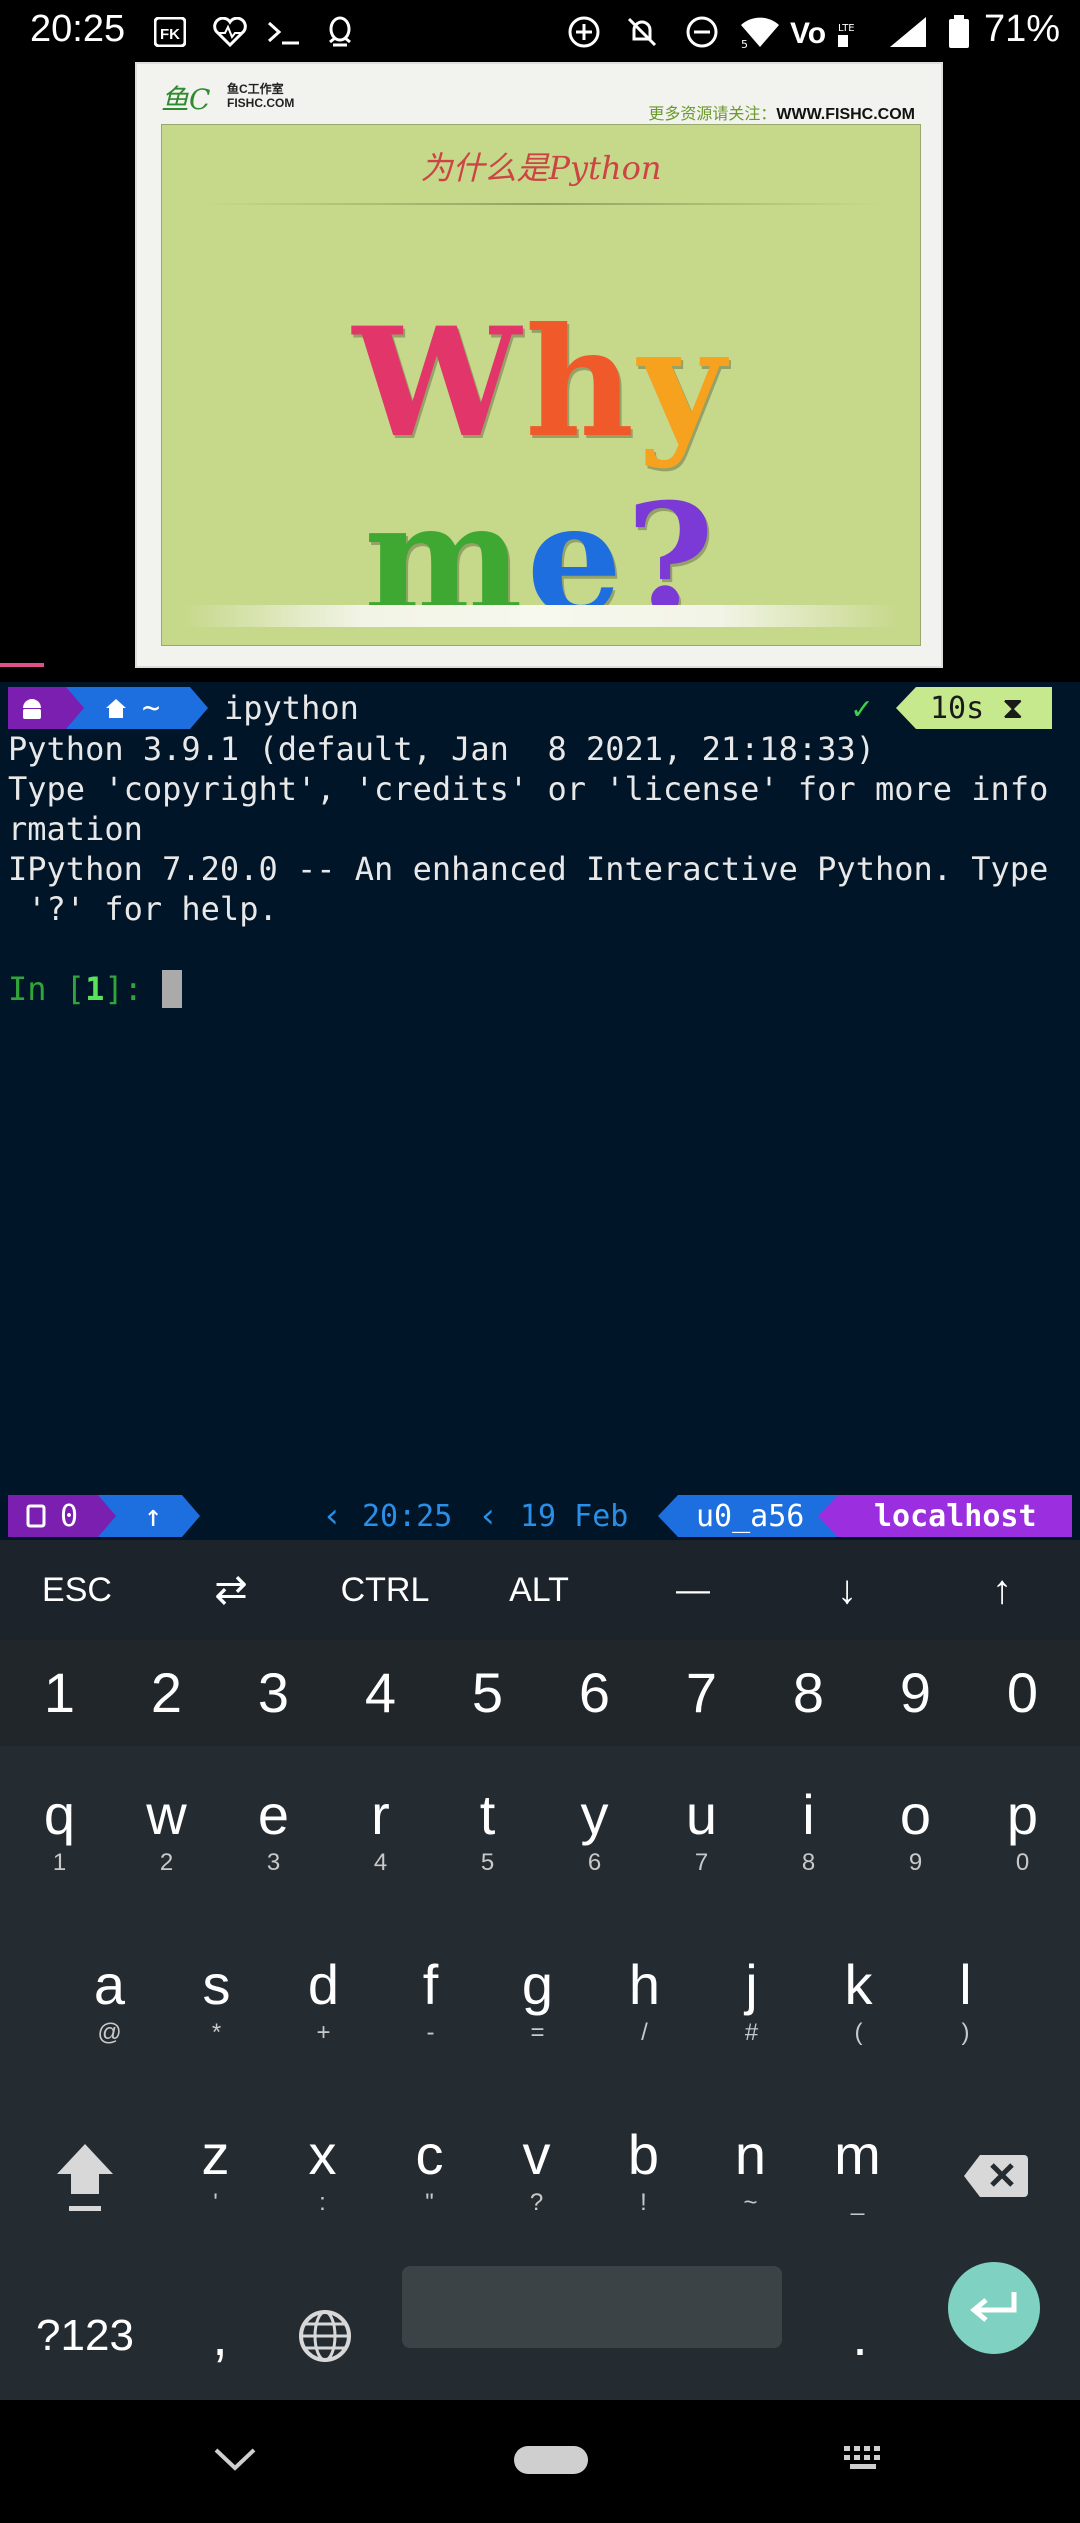  I want to click on key-secondary: ', so click(215, 2202).